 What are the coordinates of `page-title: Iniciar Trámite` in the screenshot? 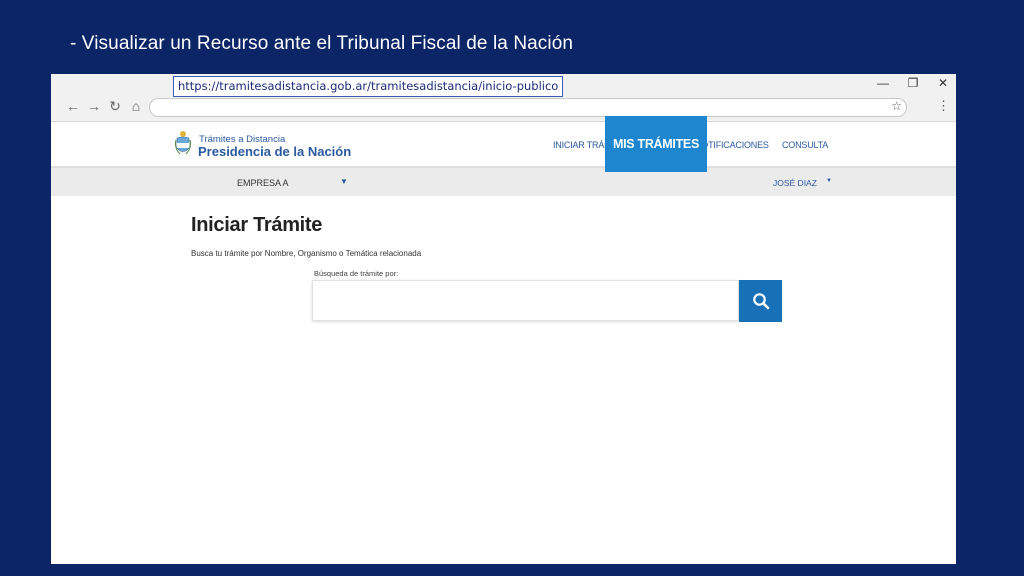 It's located at (257, 225).